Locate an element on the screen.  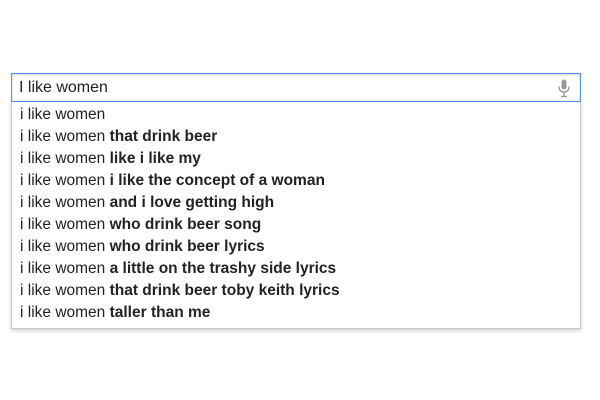
suggestion-completion: taller than me is located at coordinates (160, 312).